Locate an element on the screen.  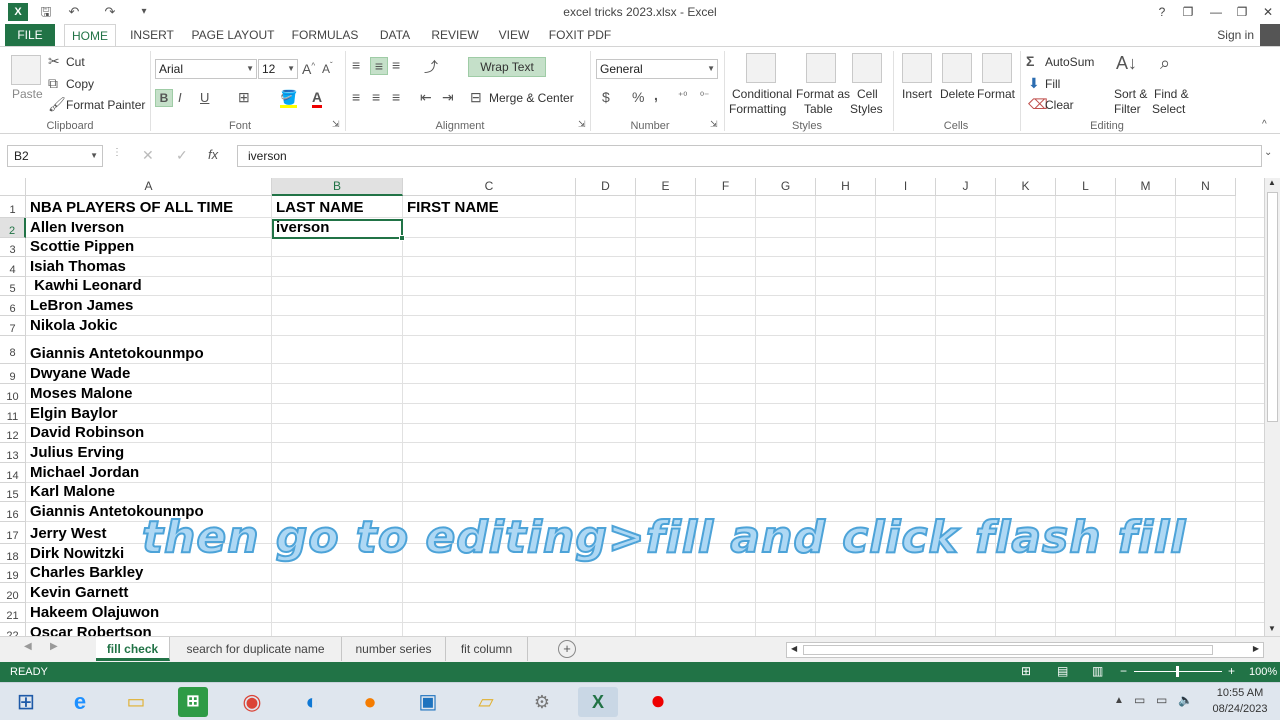
decrease-decimal-icon: ⁰⁻ is located at coordinates (704, 96).